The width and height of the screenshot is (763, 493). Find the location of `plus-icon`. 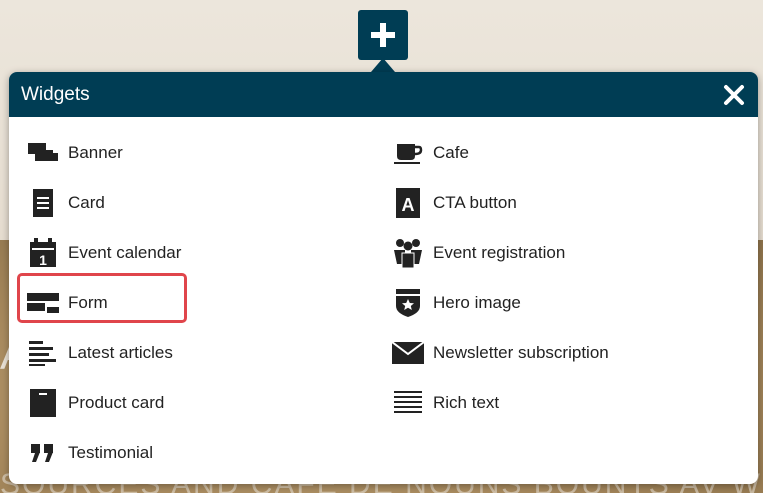

plus-icon is located at coordinates (383, 35).